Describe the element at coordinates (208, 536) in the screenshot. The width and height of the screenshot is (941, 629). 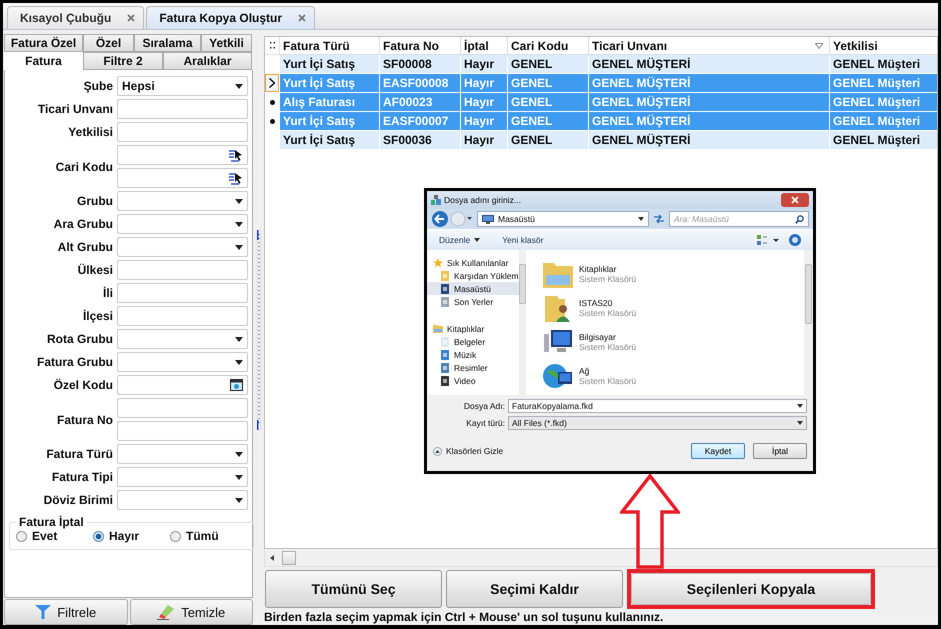
I see `radio-option: Tümü` at that location.